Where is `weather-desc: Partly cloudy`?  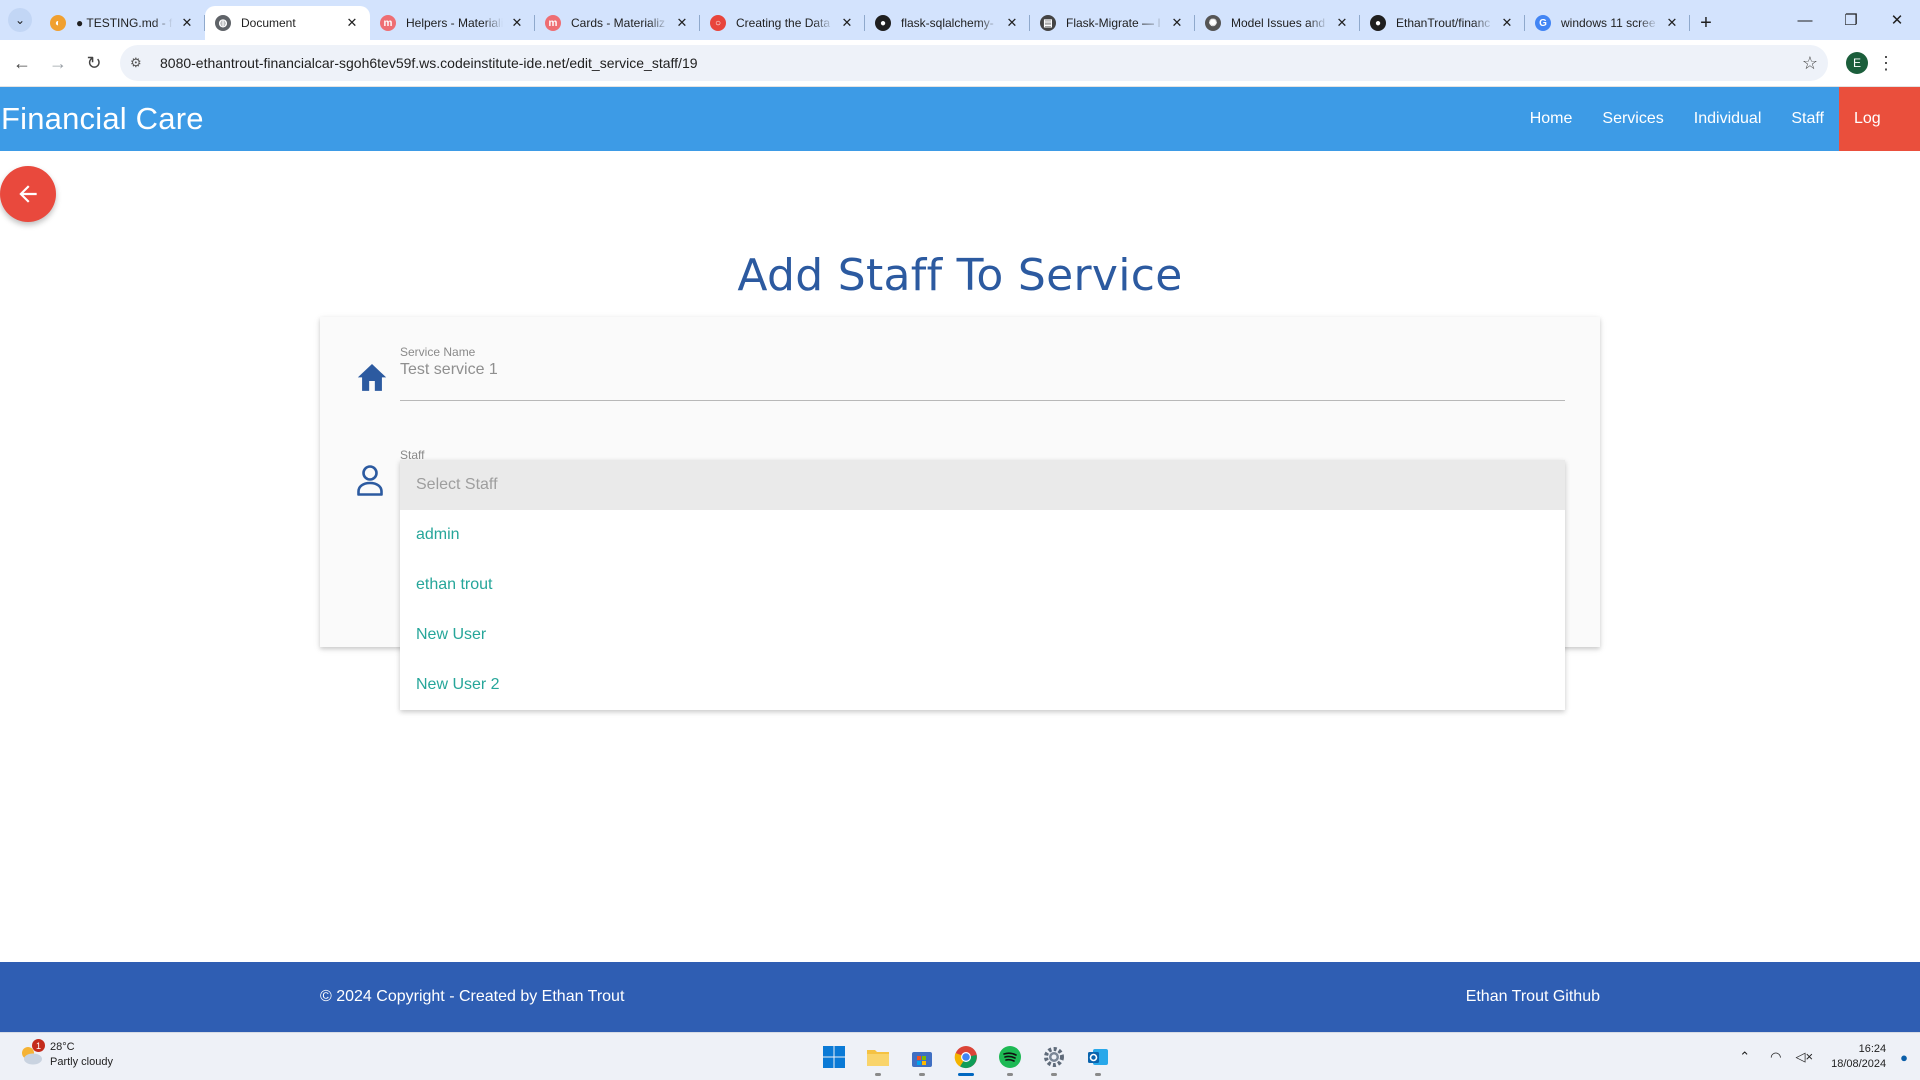
weather-desc: Partly cloudy is located at coordinates (81, 1062).